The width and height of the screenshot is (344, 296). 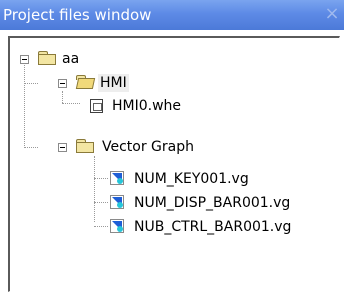 What do you see at coordinates (212, 203) in the screenshot?
I see `tree-node-label: NUM_DISP_BAR001.vg` at bounding box center [212, 203].